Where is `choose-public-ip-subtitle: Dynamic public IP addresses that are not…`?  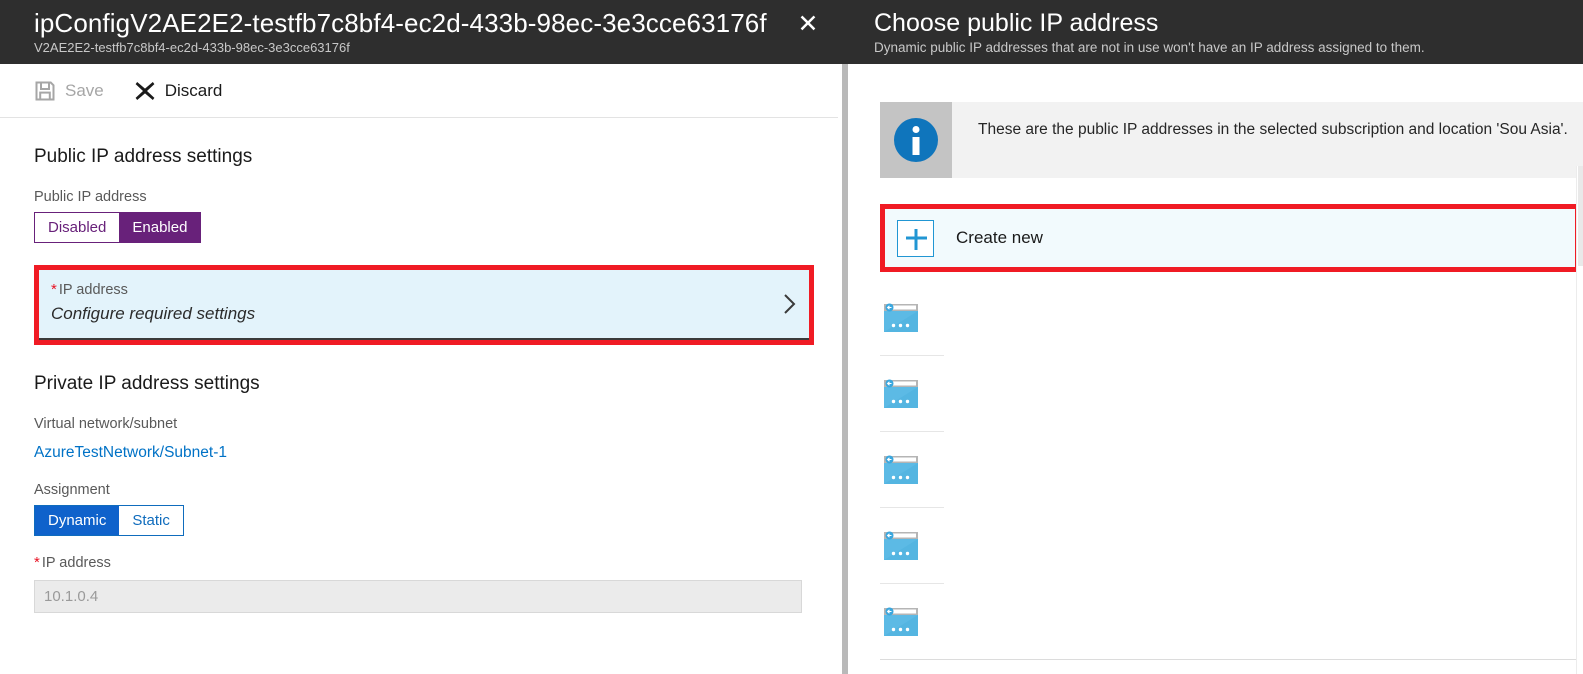
choose-public-ip-subtitle: Dynamic public IP addresses that are not… is located at coordinates (1149, 47).